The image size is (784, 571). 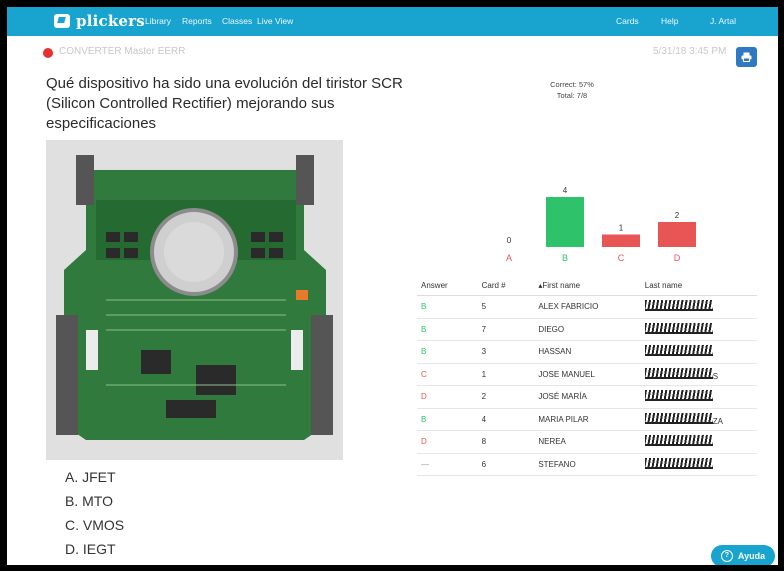 I want to click on row-card-number: 4, so click(x=484, y=419).